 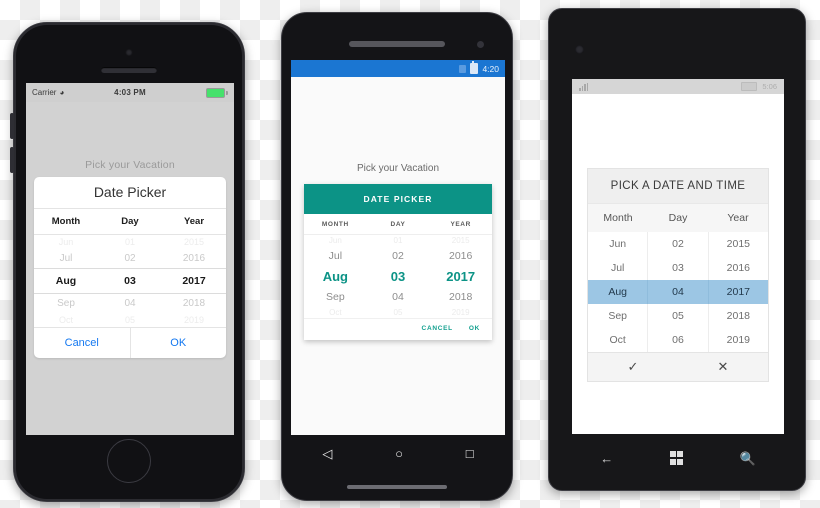 What do you see at coordinates (129, 461) in the screenshot?
I see `home-button` at bounding box center [129, 461].